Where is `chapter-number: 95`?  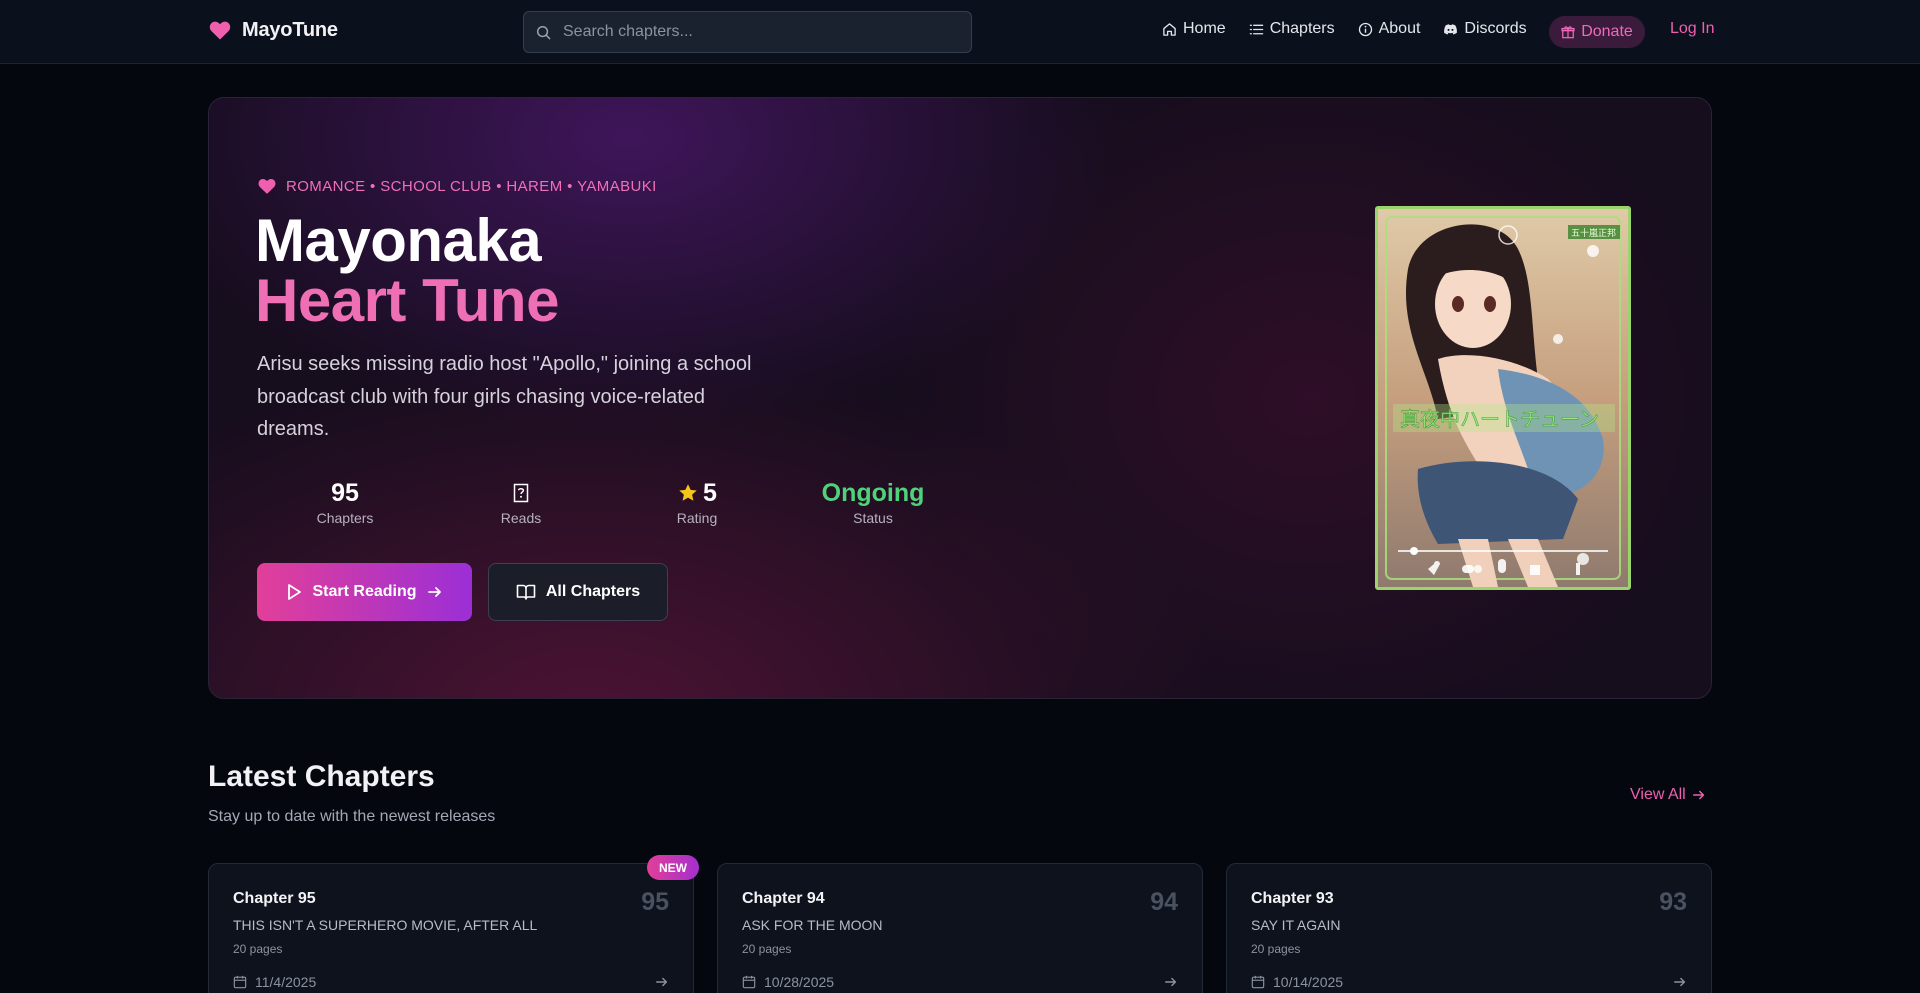 chapter-number: 95 is located at coordinates (655, 902).